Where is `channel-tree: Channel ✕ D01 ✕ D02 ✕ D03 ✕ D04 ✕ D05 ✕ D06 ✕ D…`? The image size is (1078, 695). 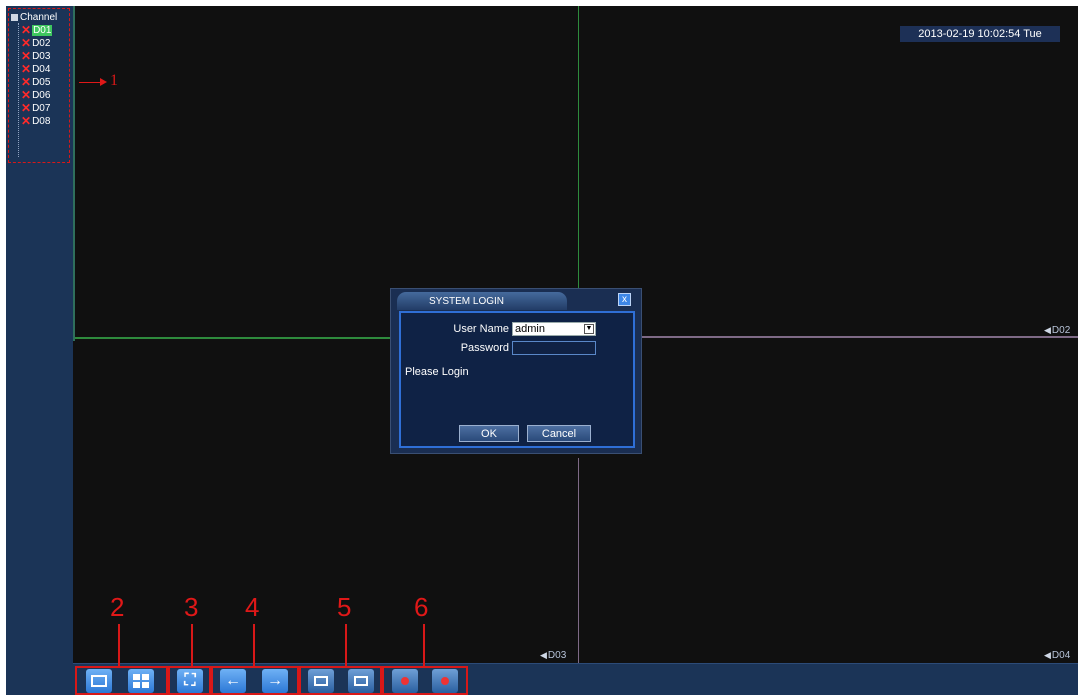 channel-tree: Channel ✕ D01 ✕ D02 ✕ D03 ✕ D04 ✕ D05 ✕ D06 ✕ D… is located at coordinates (39, 85).